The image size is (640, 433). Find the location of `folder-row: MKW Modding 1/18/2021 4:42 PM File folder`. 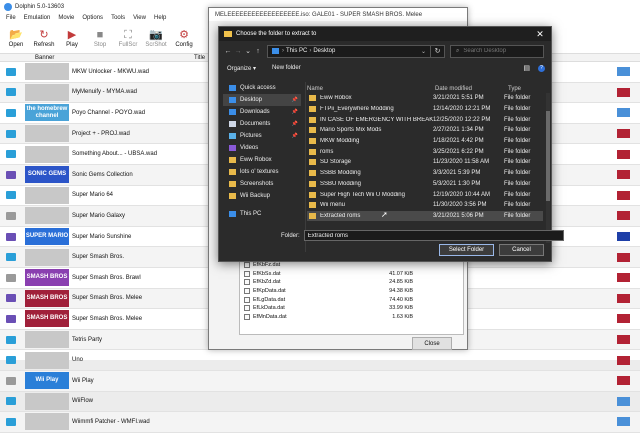

folder-row: MKW Modding 1/18/2021 4:42 PM File folder is located at coordinates (425, 141).